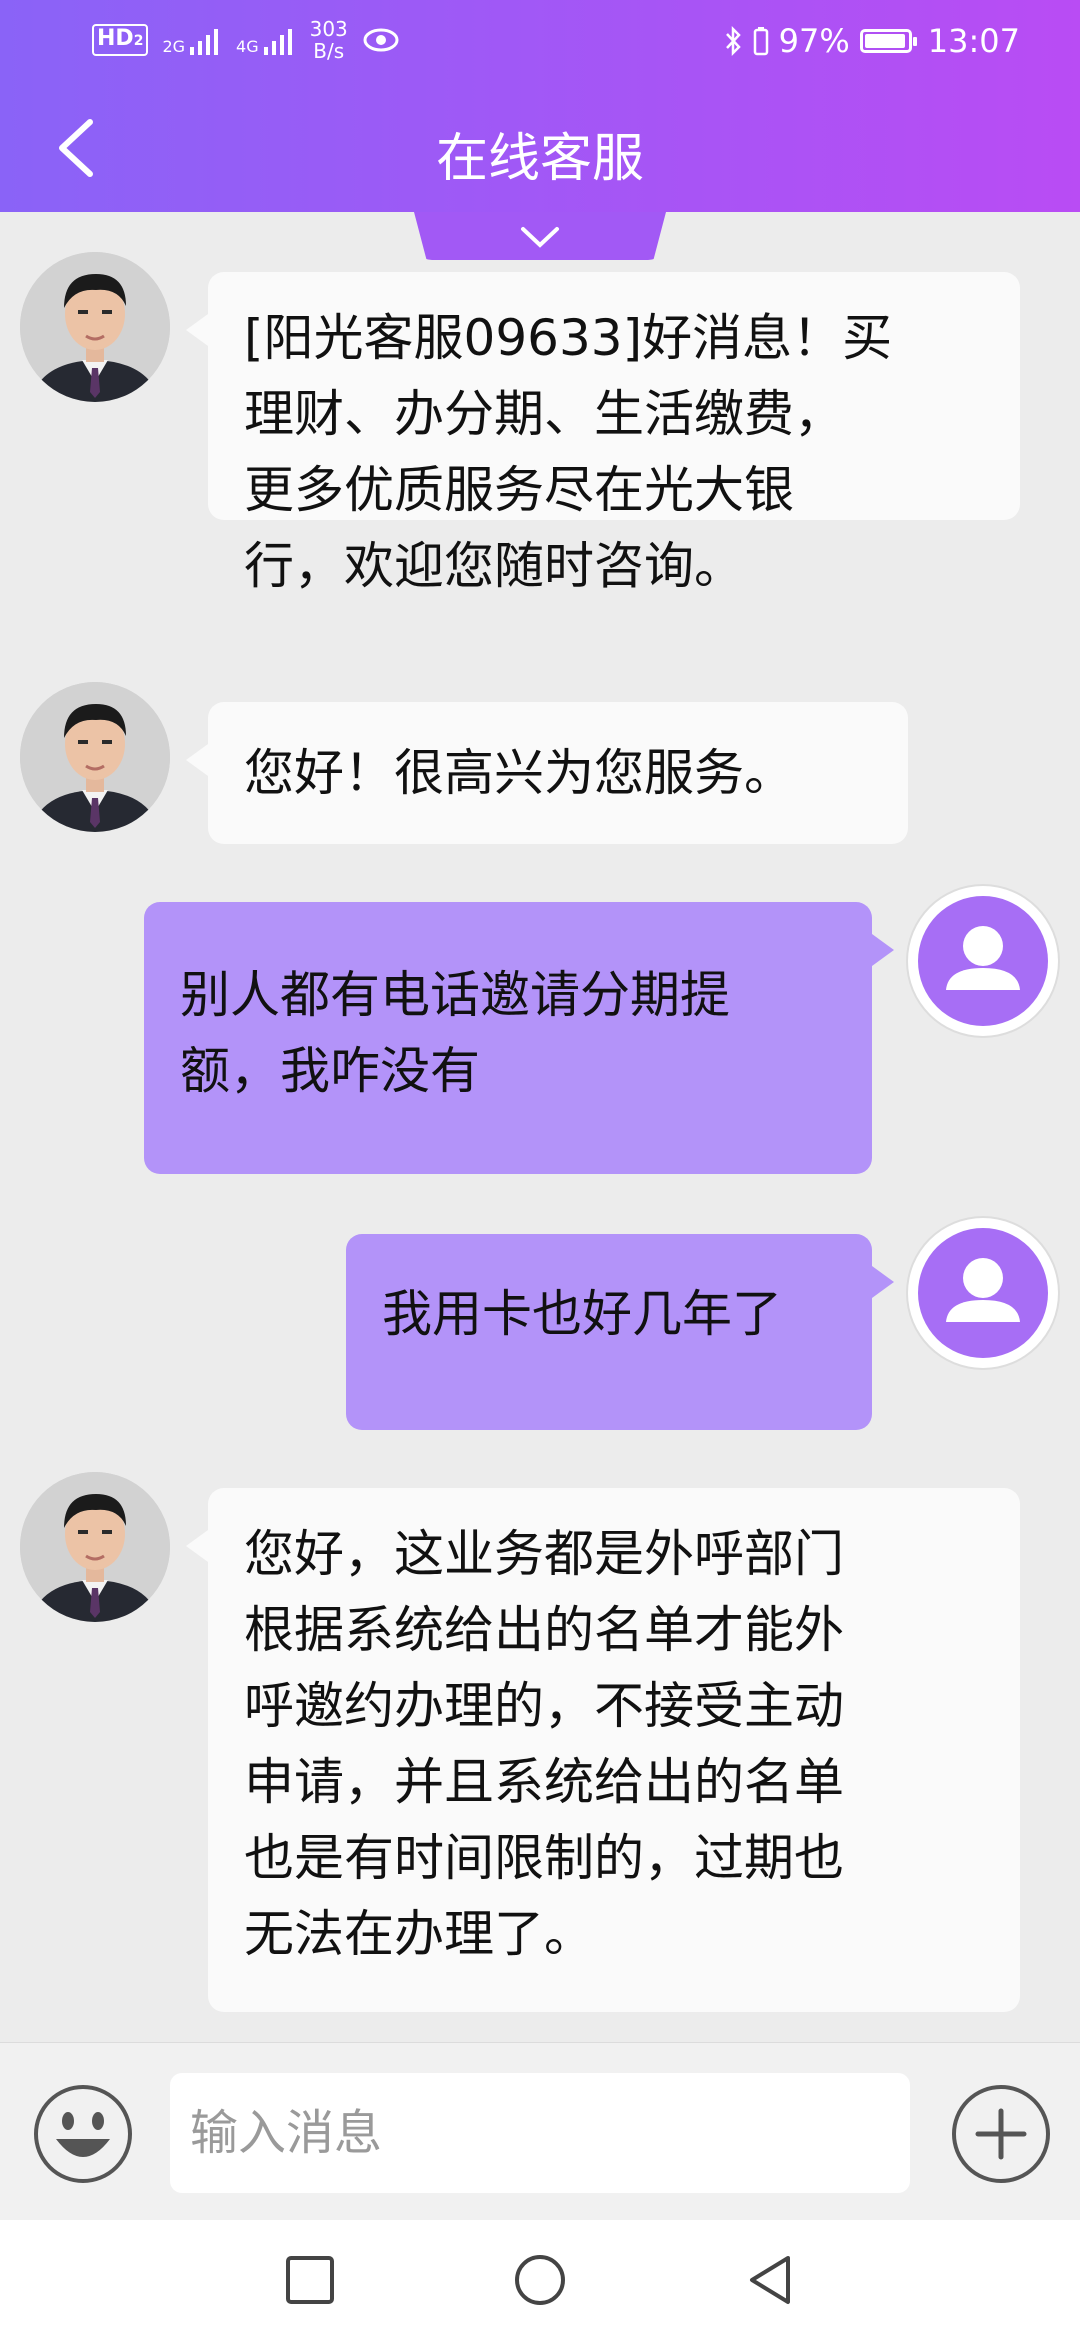  What do you see at coordinates (120, 40) in the screenshot?
I see `hd-indicator: HD2` at bounding box center [120, 40].